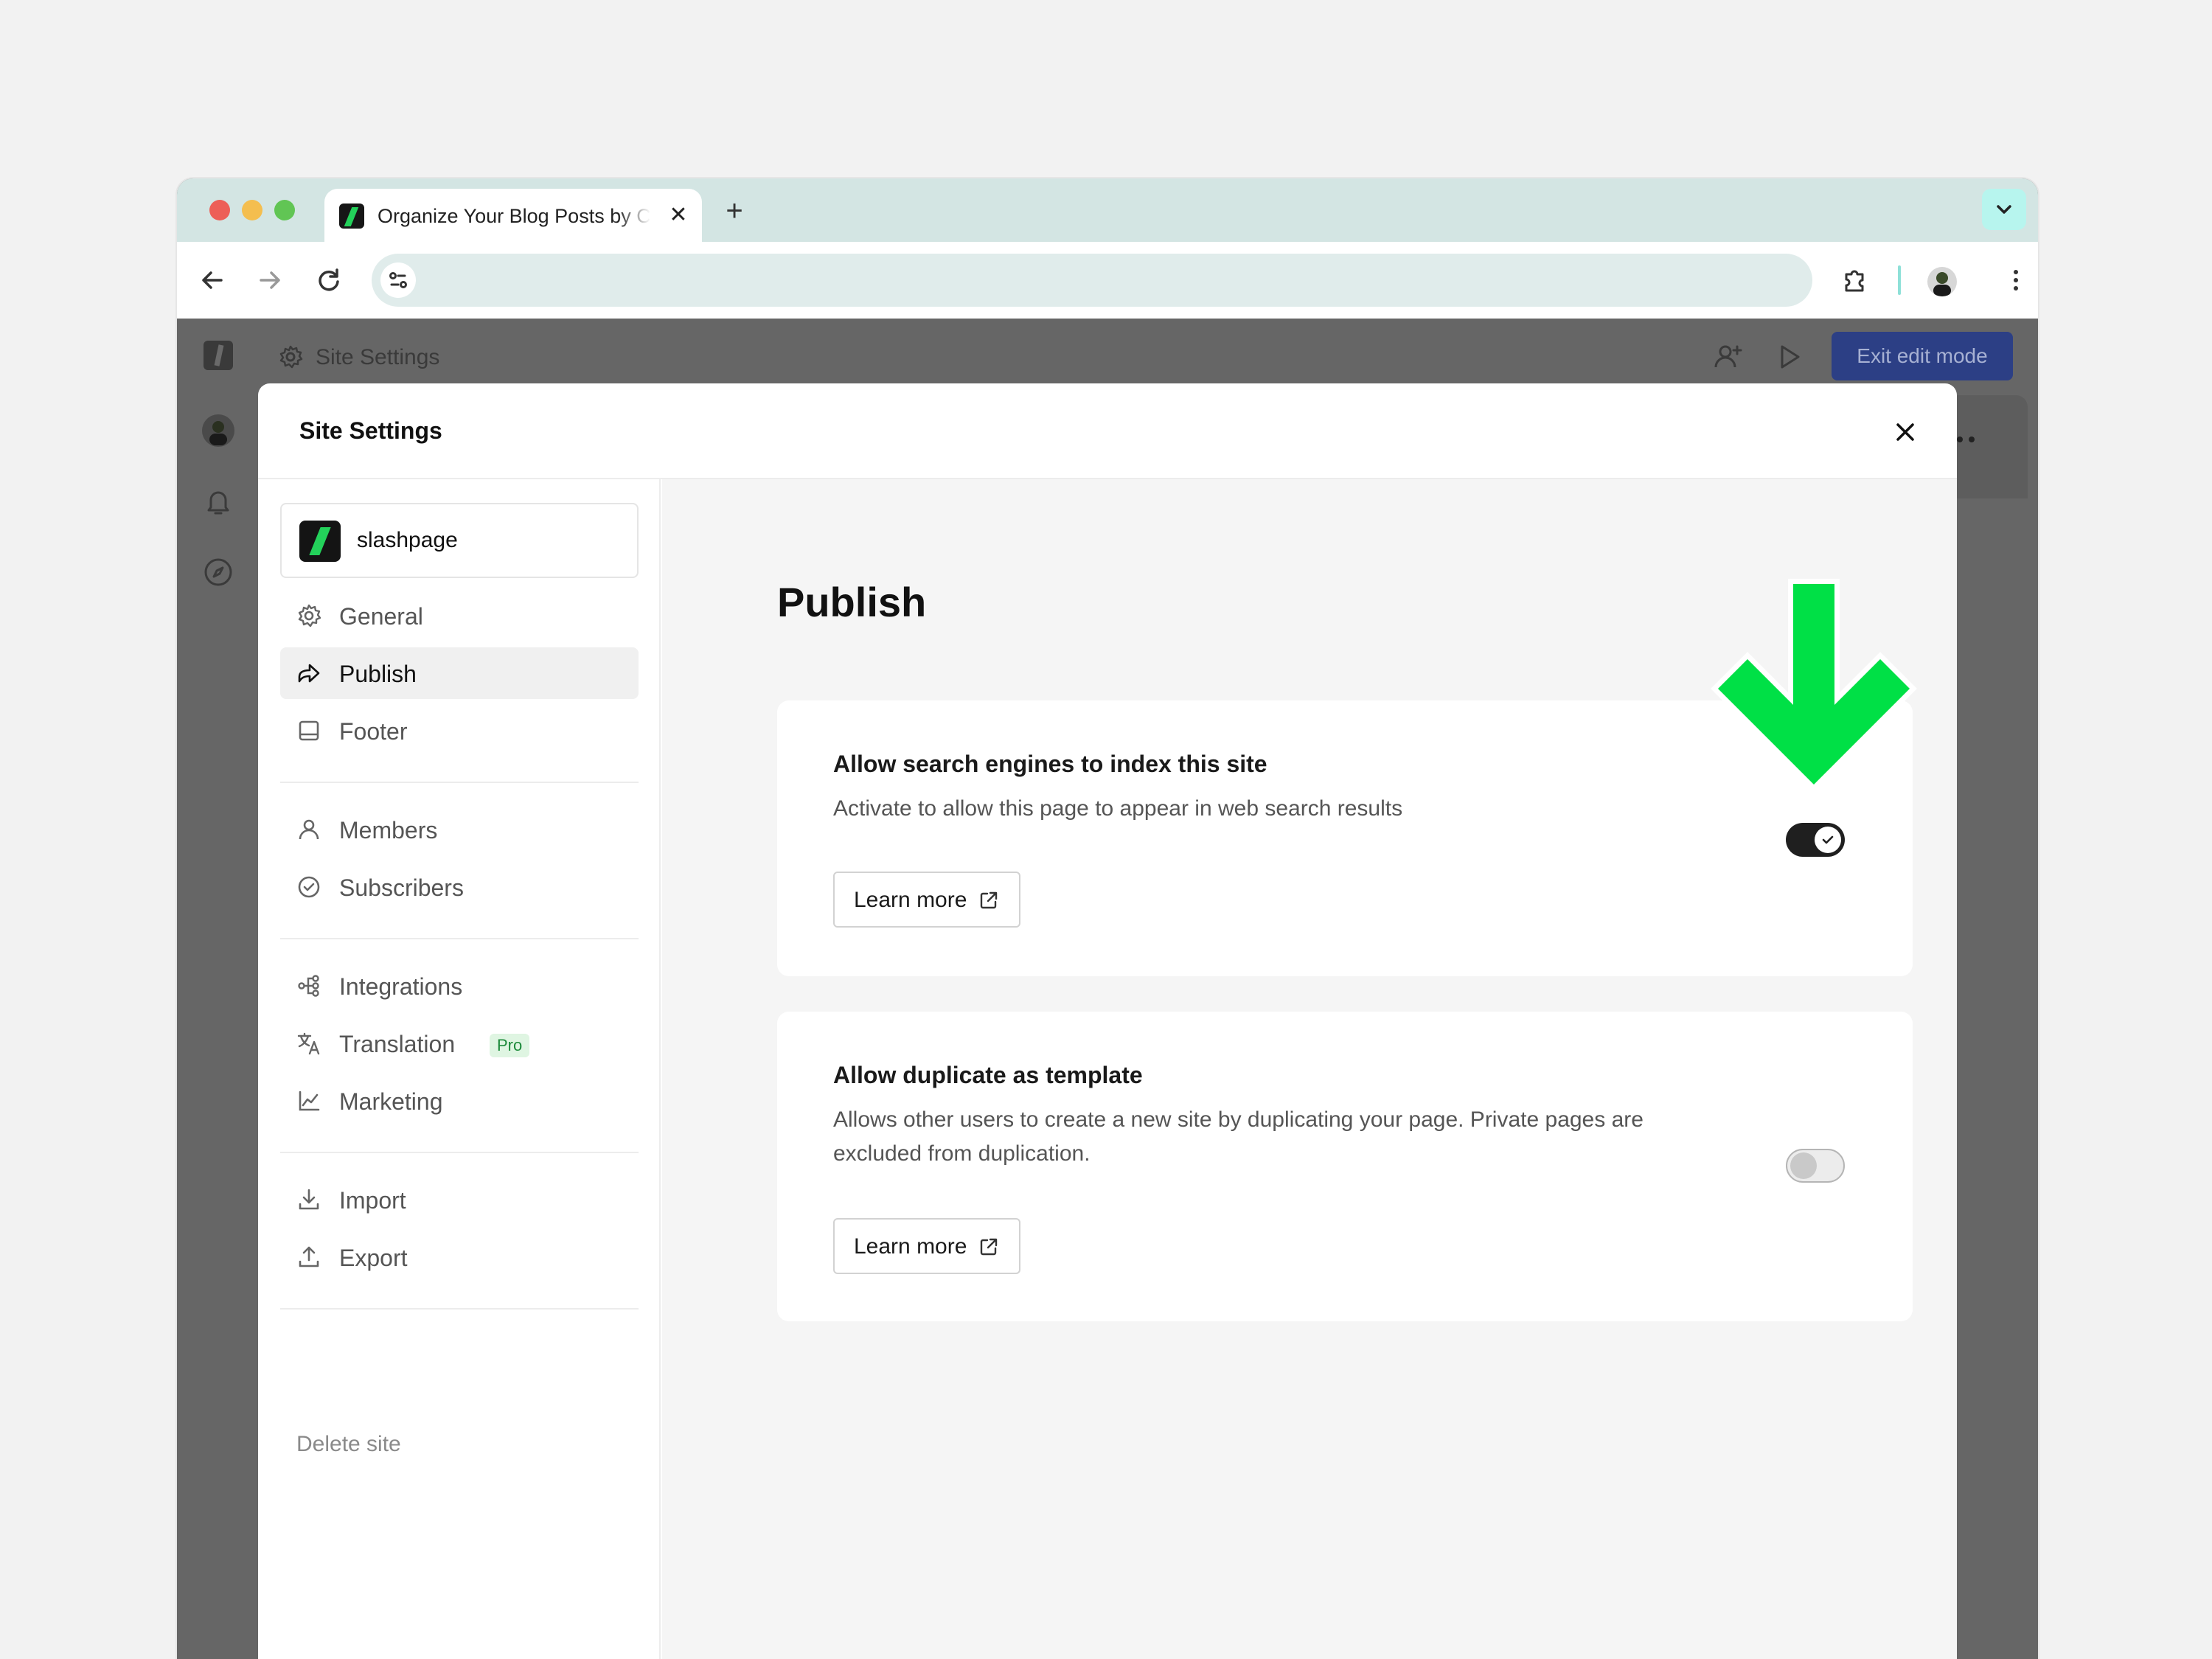 This screenshot has width=2212, height=1659. I want to click on translate-icon, so click(308, 1043).